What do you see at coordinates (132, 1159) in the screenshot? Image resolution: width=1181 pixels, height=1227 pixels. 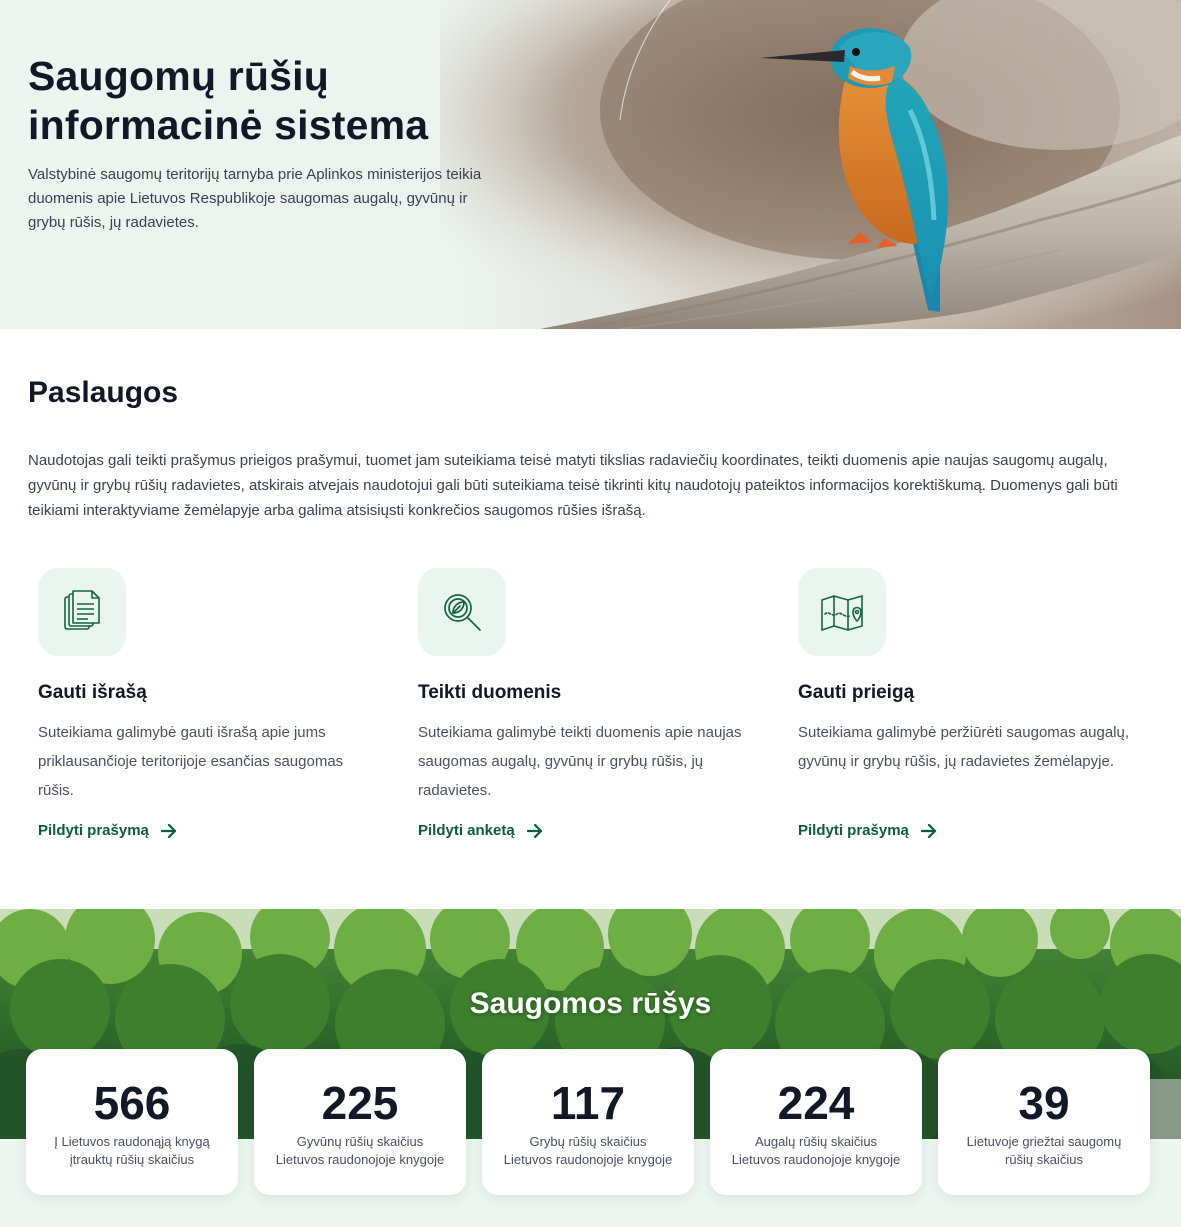 I see `stat-label-line: įtrauktų rūšių skaičius` at bounding box center [132, 1159].